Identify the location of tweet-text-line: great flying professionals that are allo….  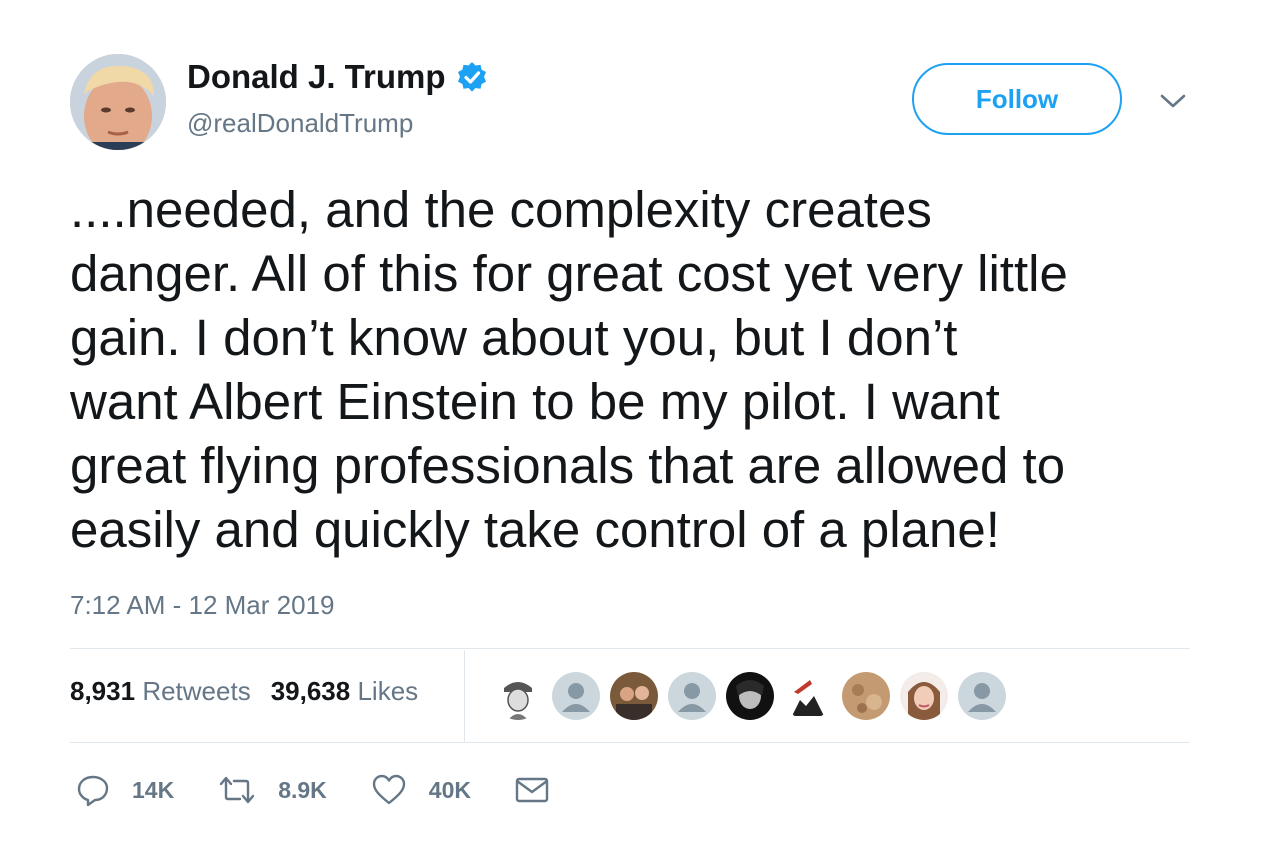
(568, 465).